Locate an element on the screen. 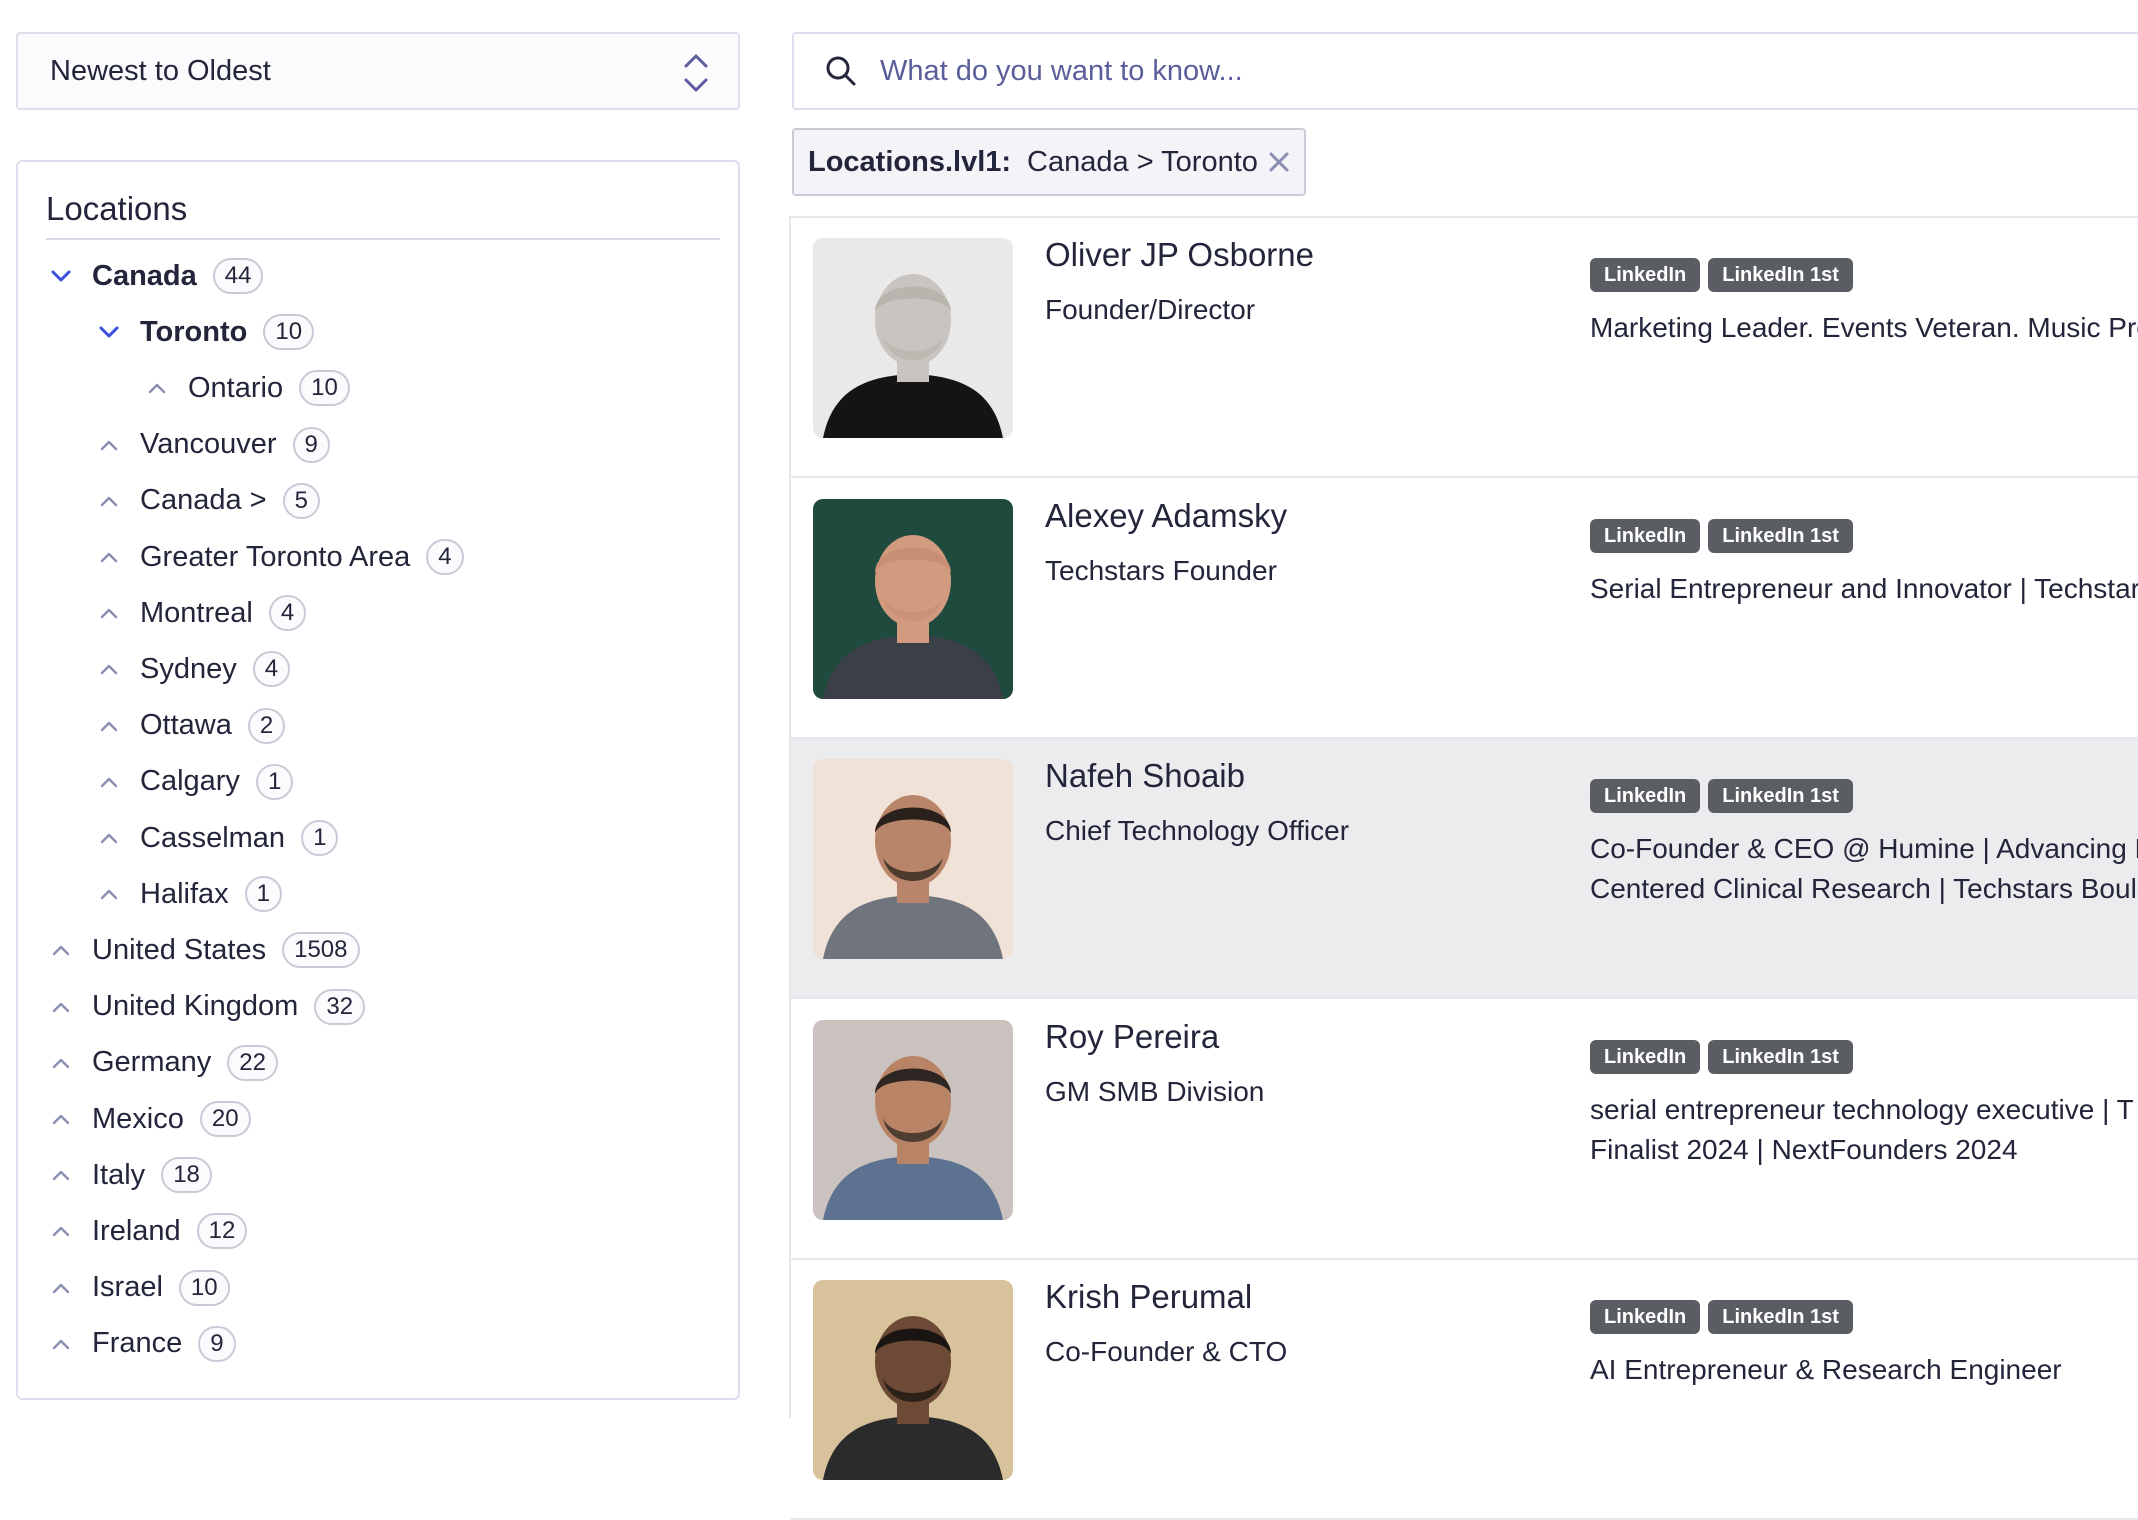  facet-item: Ottawa 2 is located at coordinates (189, 726).